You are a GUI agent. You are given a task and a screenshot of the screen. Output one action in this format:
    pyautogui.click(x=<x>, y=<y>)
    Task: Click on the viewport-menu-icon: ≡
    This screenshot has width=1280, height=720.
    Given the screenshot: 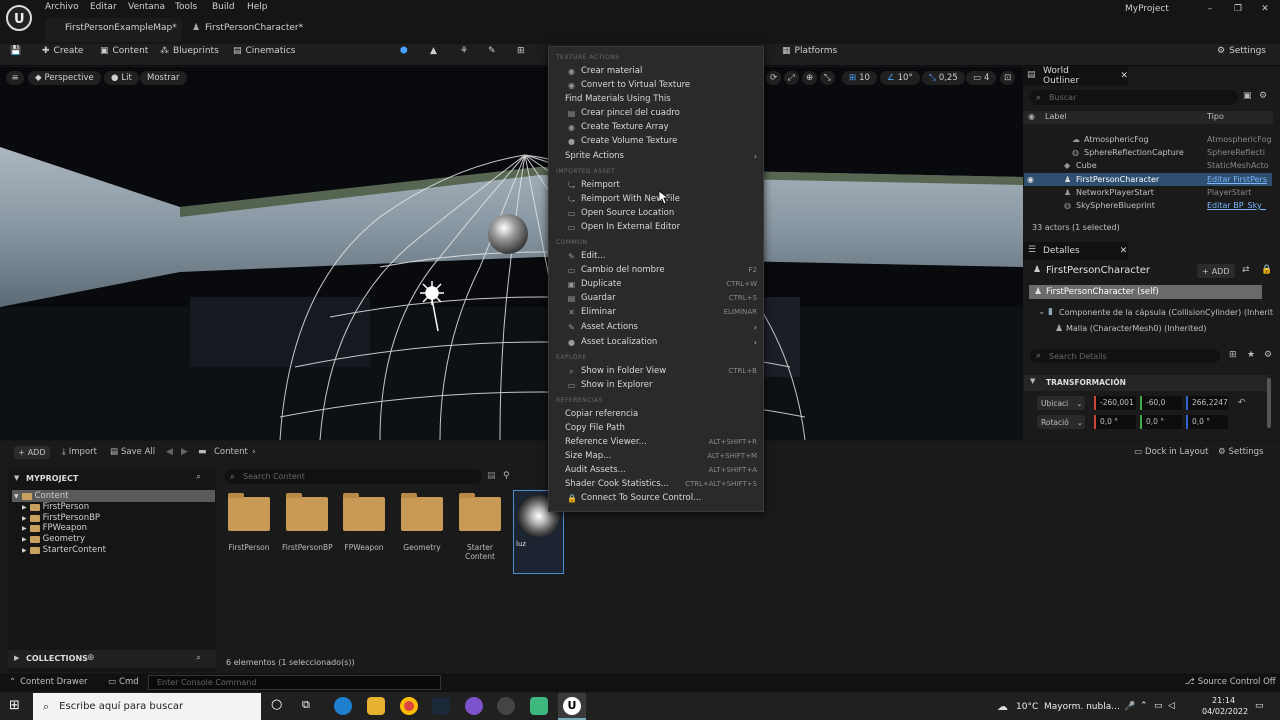 What is the action you would take?
    pyautogui.click(x=15, y=78)
    